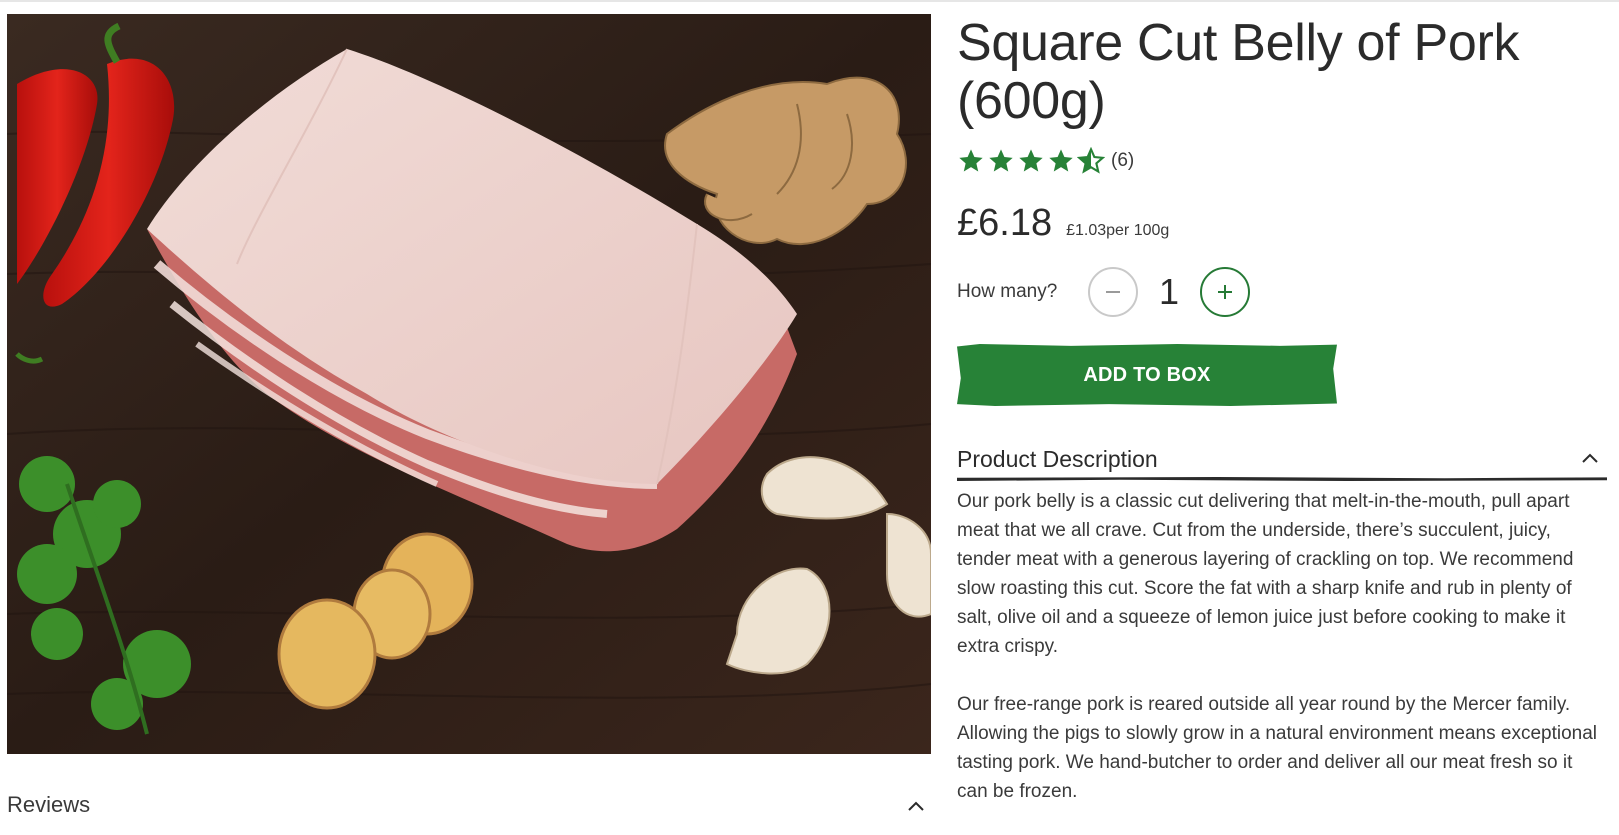 Image resolution: width=1619 pixels, height=835 pixels. I want to click on top-divider, so click(809, 1).